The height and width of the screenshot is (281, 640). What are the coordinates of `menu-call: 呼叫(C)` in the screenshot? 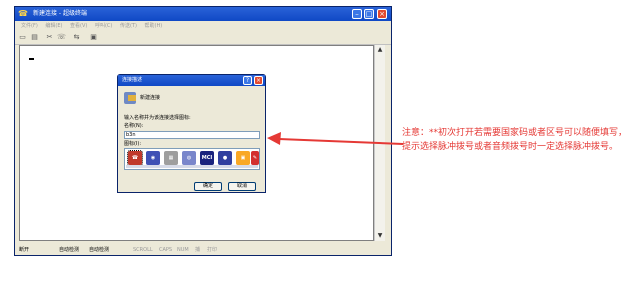 It's located at (103, 26).